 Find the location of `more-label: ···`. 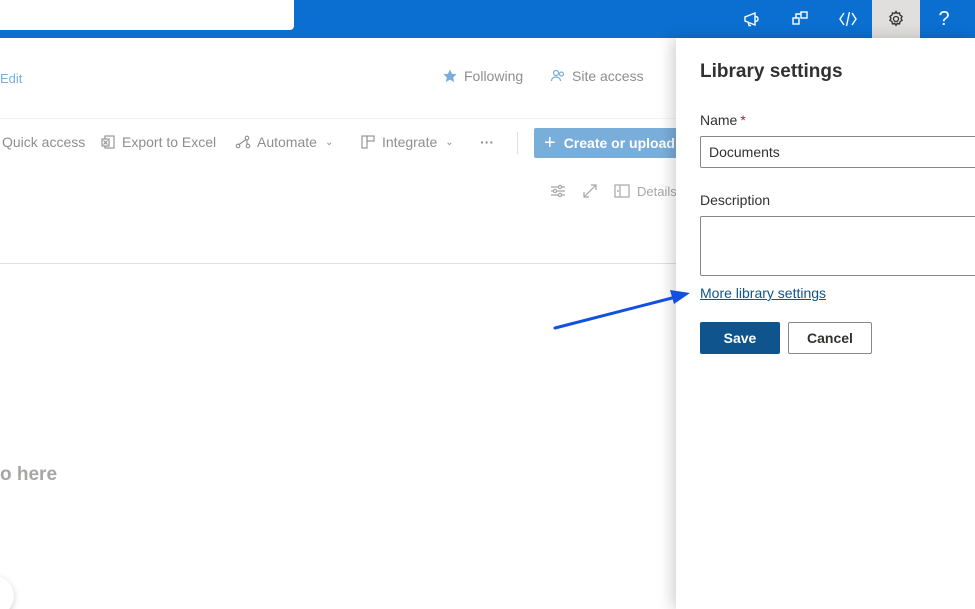

more-label: ··· is located at coordinates (487, 142).